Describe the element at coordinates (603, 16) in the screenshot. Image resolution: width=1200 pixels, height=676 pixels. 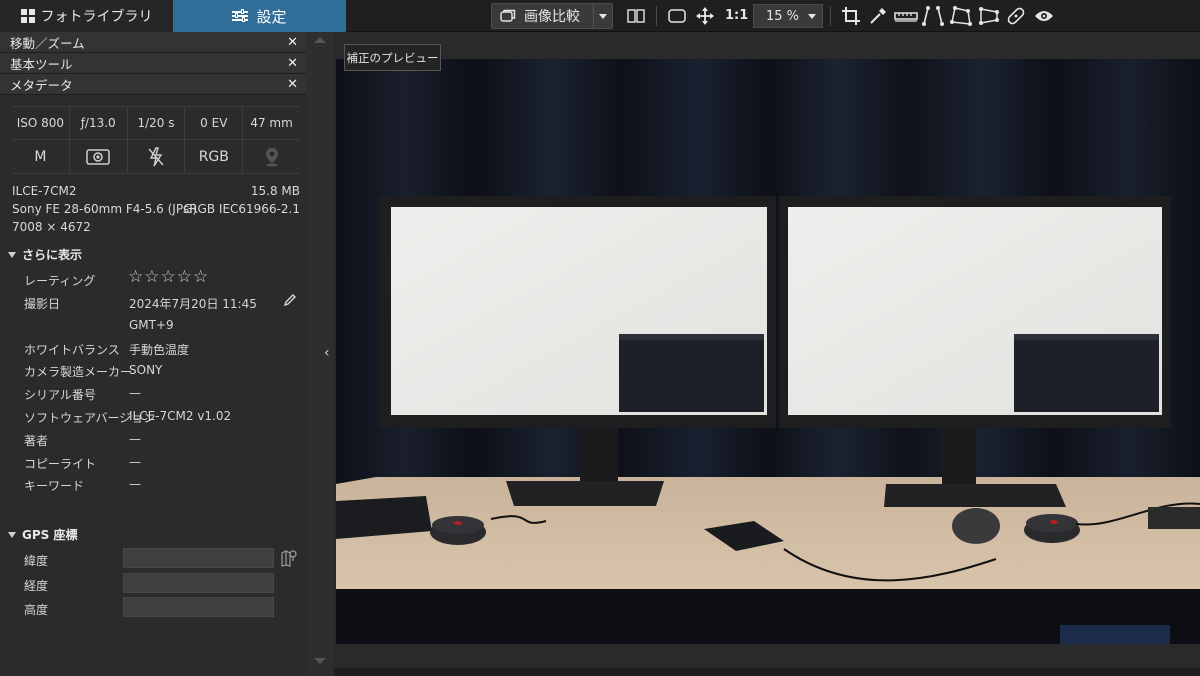
I see `compare-dropdown-icon` at that location.